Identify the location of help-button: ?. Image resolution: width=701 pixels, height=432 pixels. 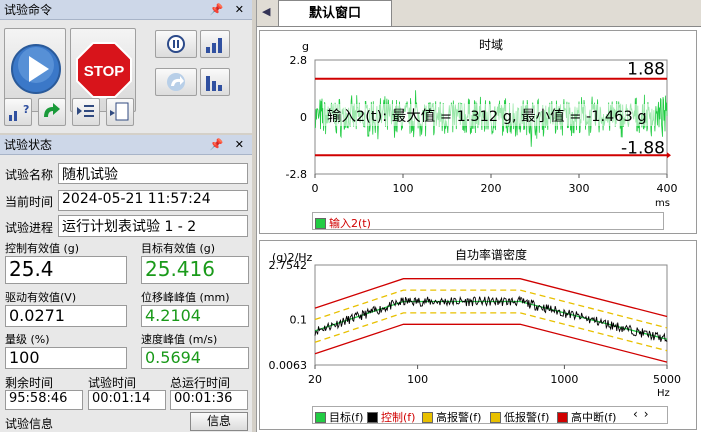
(18, 112).